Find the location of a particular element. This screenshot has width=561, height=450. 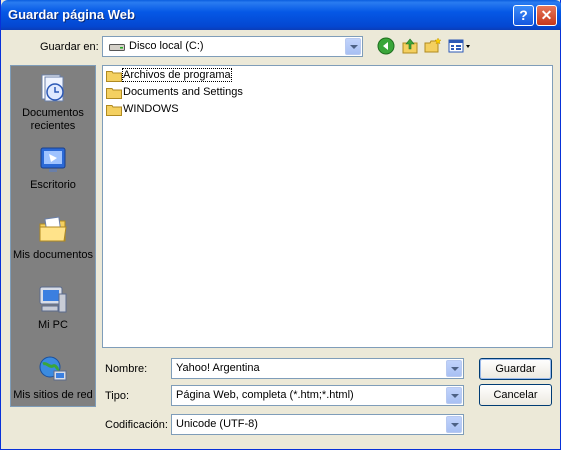

help-button: ? is located at coordinates (523, 15).